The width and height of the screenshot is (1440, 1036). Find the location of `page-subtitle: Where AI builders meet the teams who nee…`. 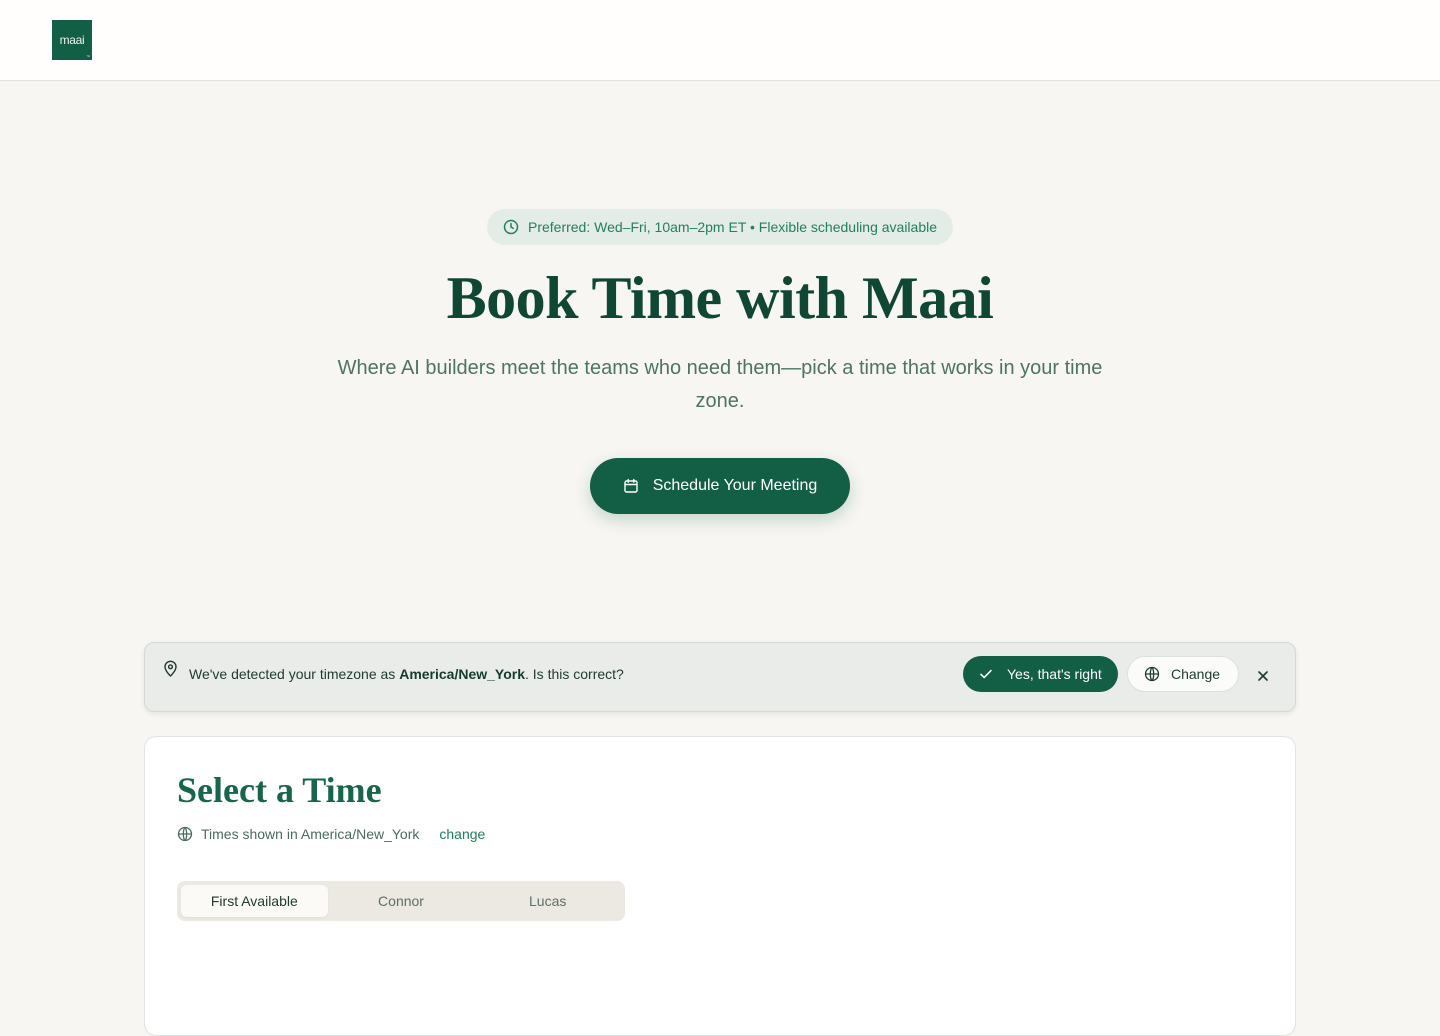

page-subtitle: Where AI builders meet the teams who nee… is located at coordinates (720, 384).